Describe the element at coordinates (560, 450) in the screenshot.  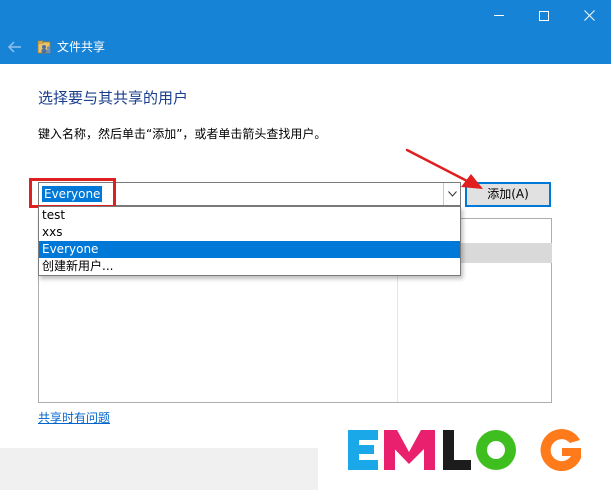
I see `logo-letter-g` at that location.